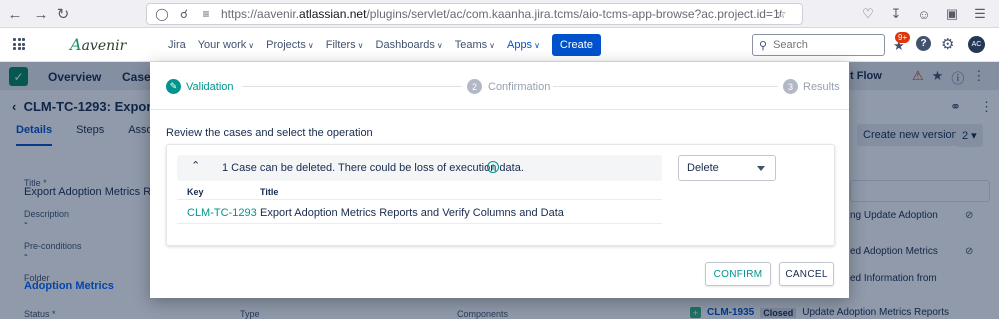 The width and height of the screenshot is (999, 319). What do you see at coordinates (63, 14) in the screenshot?
I see `reload-icon: ↻` at bounding box center [63, 14].